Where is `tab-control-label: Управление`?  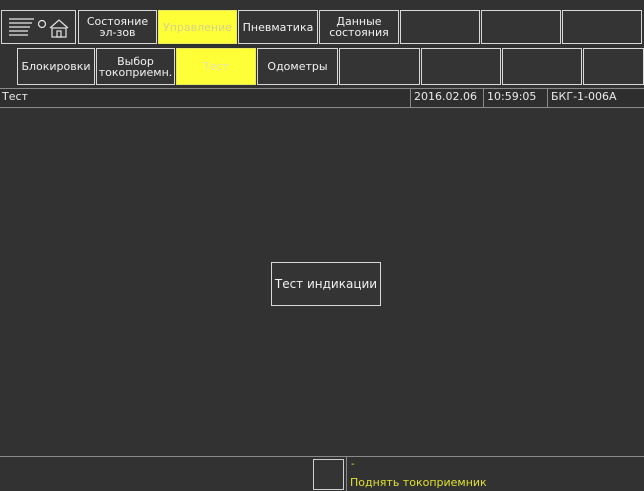
tab-control-label: Управление is located at coordinates (197, 27).